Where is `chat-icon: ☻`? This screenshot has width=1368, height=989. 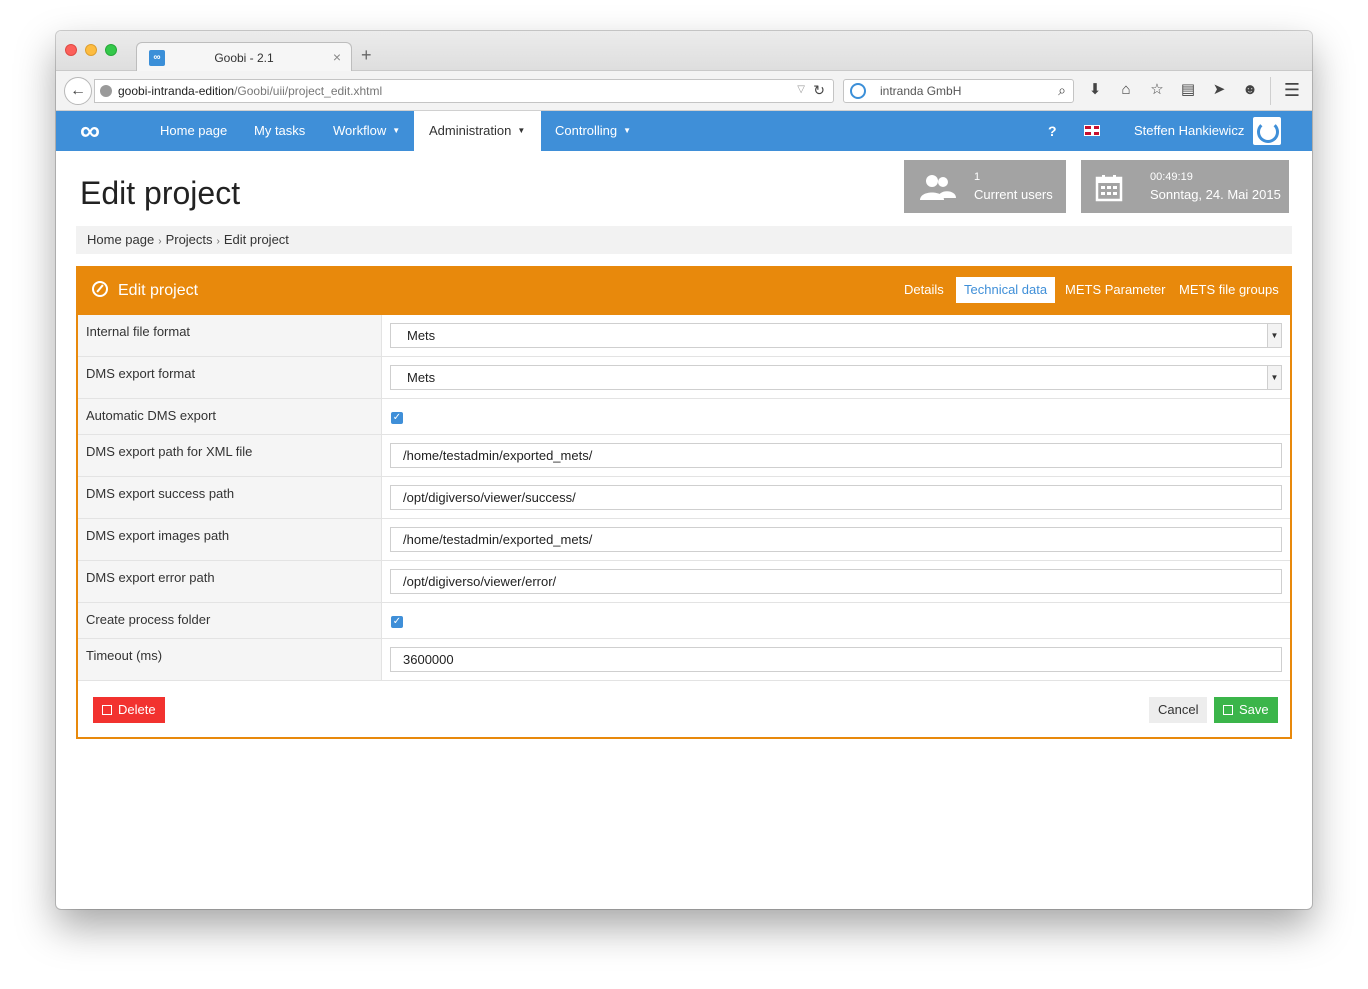
chat-icon: ☻ is located at coordinates (1250, 90).